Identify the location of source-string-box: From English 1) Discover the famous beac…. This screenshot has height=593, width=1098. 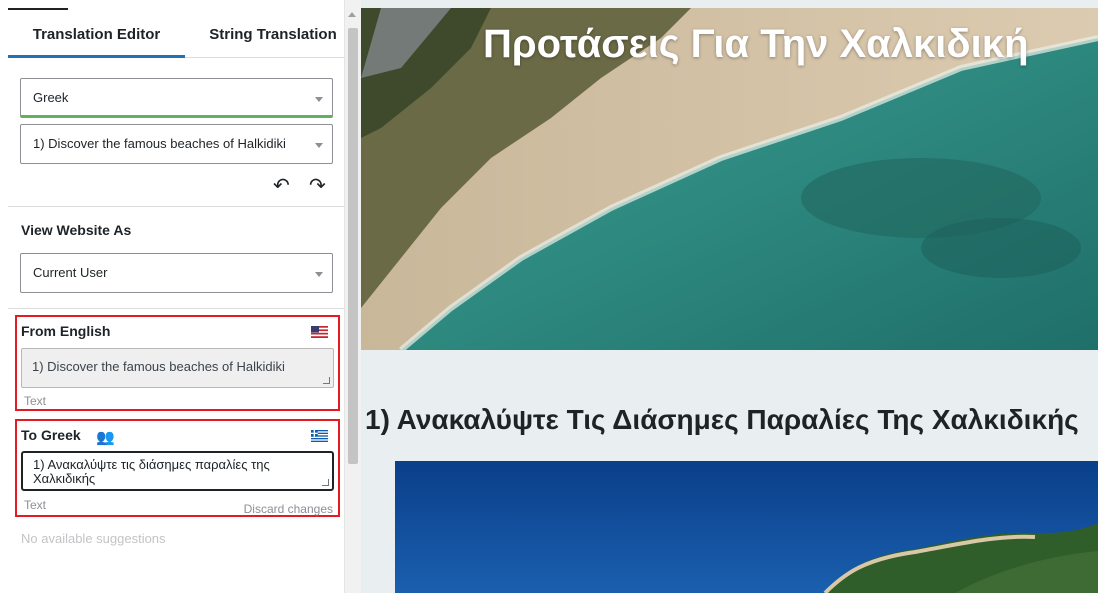
(177, 363).